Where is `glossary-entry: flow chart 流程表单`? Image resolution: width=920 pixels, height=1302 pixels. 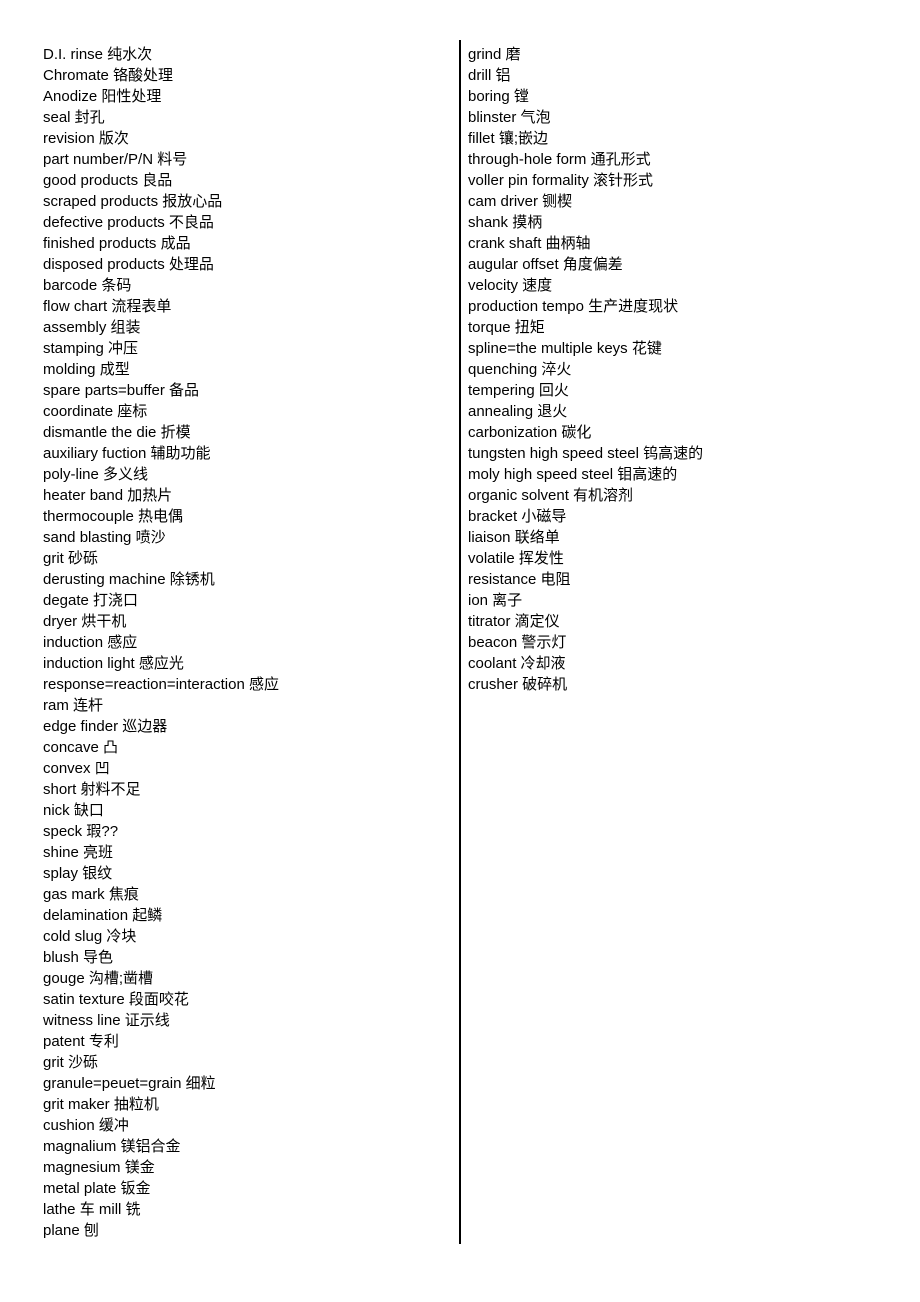 glossary-entry: flow chart 流程表单 is located at coordinates (107, 306).